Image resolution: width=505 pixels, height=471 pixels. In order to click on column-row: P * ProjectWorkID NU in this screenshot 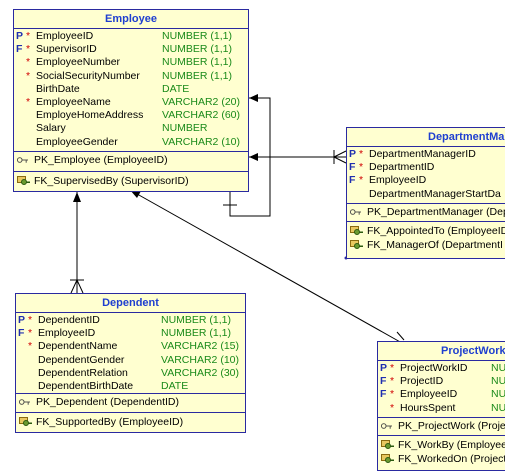, I will do `click(441, 368)`.